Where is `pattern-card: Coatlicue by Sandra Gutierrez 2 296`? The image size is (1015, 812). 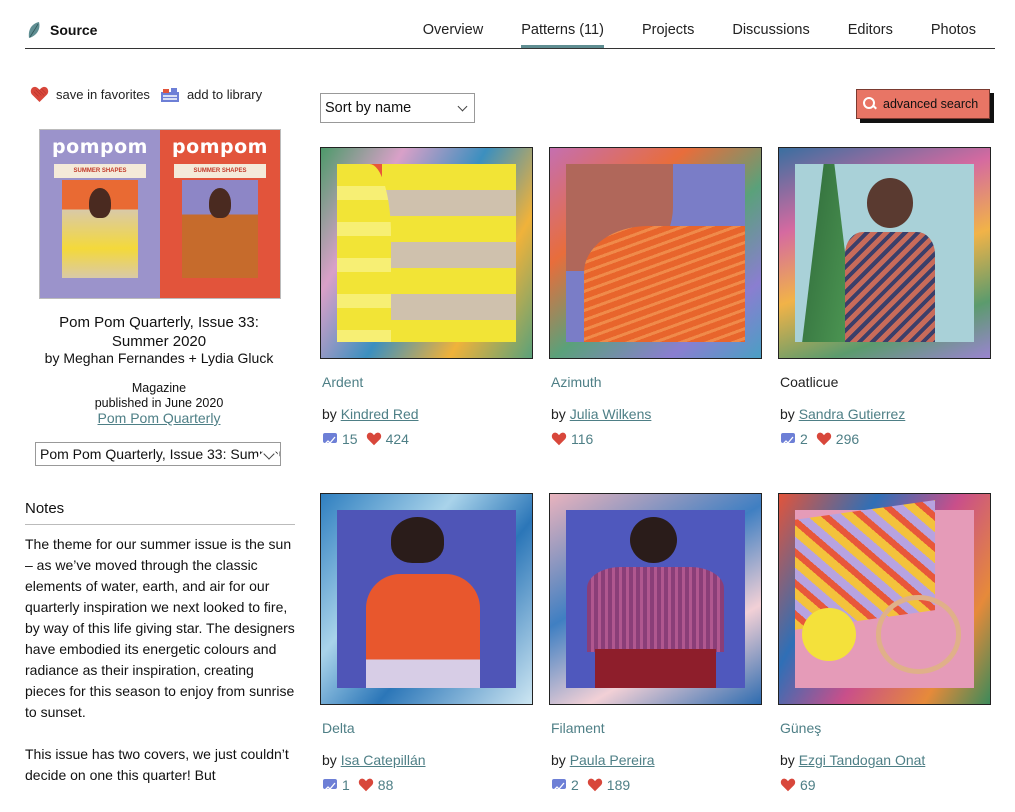
pattern-card: Coatlicue by Sandra Gutierrez 2 296 is located at coordinates (884, 297).